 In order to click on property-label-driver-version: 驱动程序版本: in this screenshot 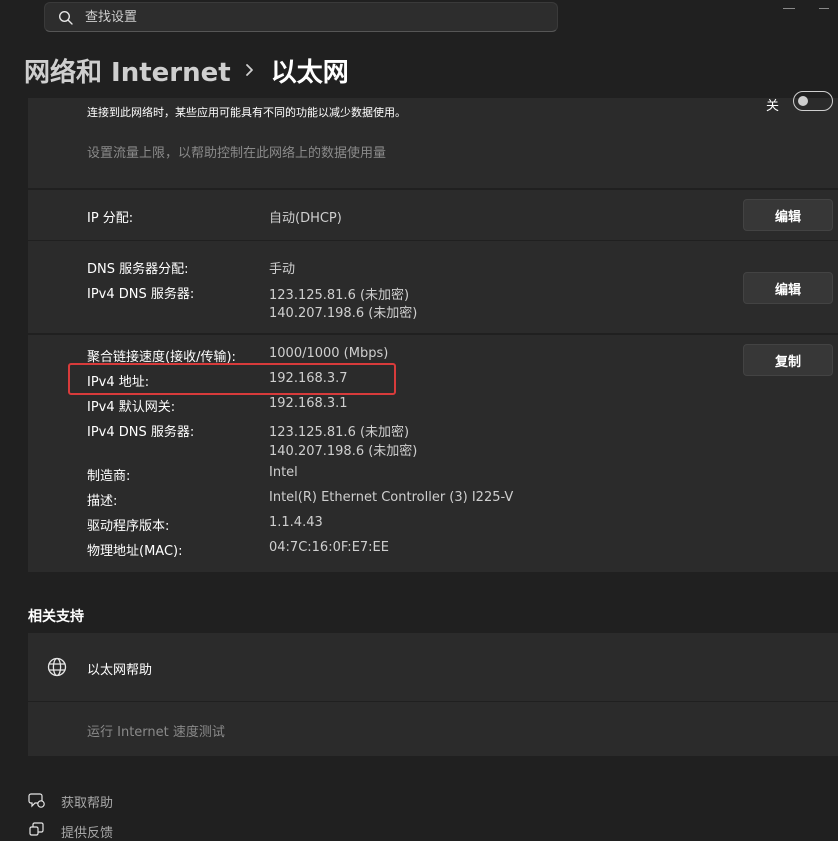, I will do `click(128, 526)`.